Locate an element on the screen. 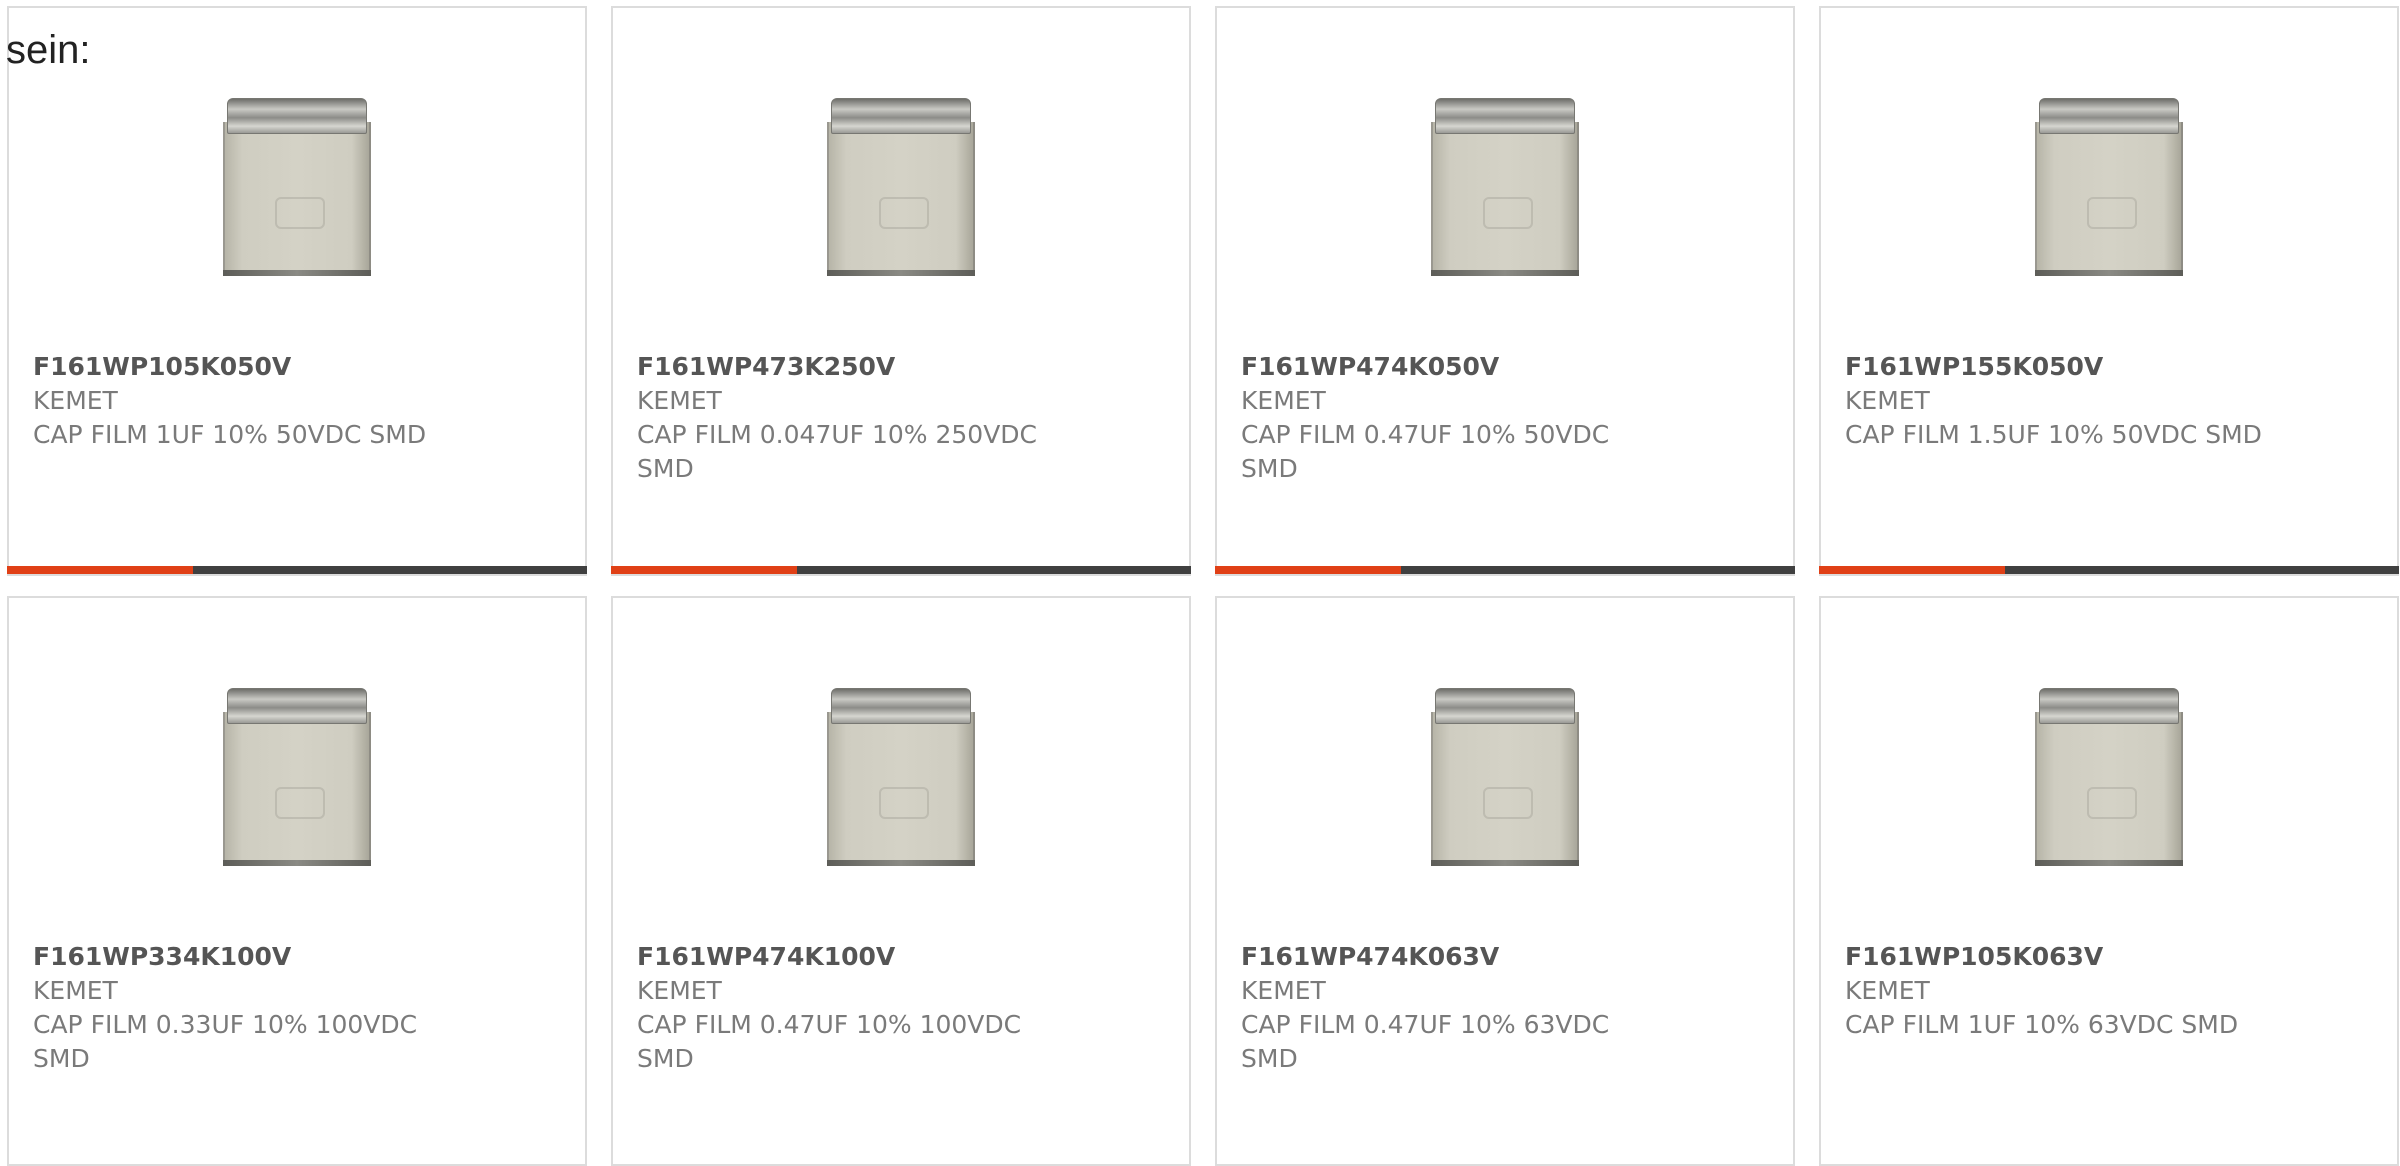 This screenshot has width=2400, height=1166. part-number-link: F161WP473K250V is located at coordinates (901, 367).